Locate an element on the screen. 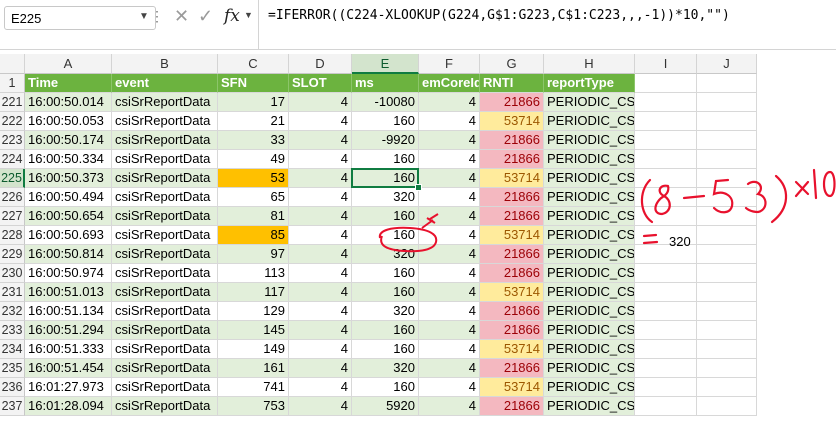 The height and width of the screenshot is (422, 836). table-cell: 85 is located at coordinates (253, 235).